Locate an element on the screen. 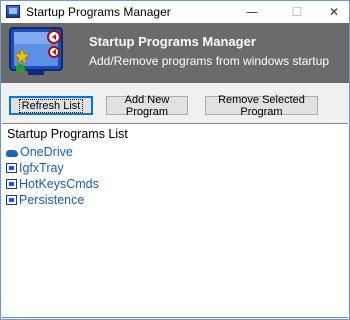 The height and width of the screenshot is (320, 350). list-item: OneDrive is located at coordinates (52, 152).